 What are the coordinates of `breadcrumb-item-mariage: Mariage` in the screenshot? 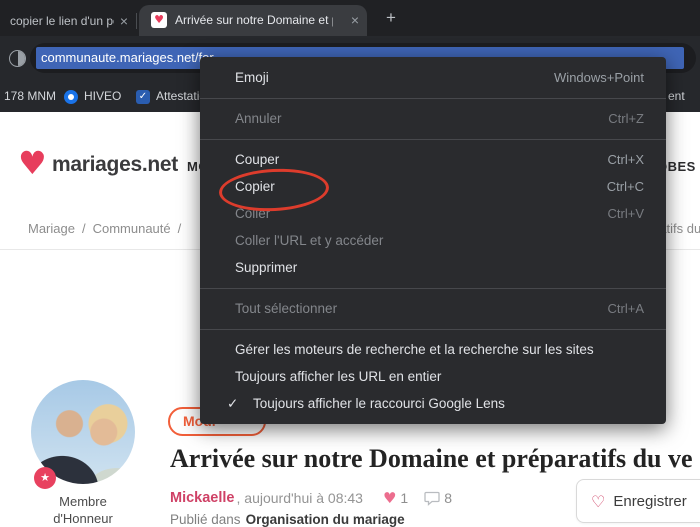 It's located at (51, 228).